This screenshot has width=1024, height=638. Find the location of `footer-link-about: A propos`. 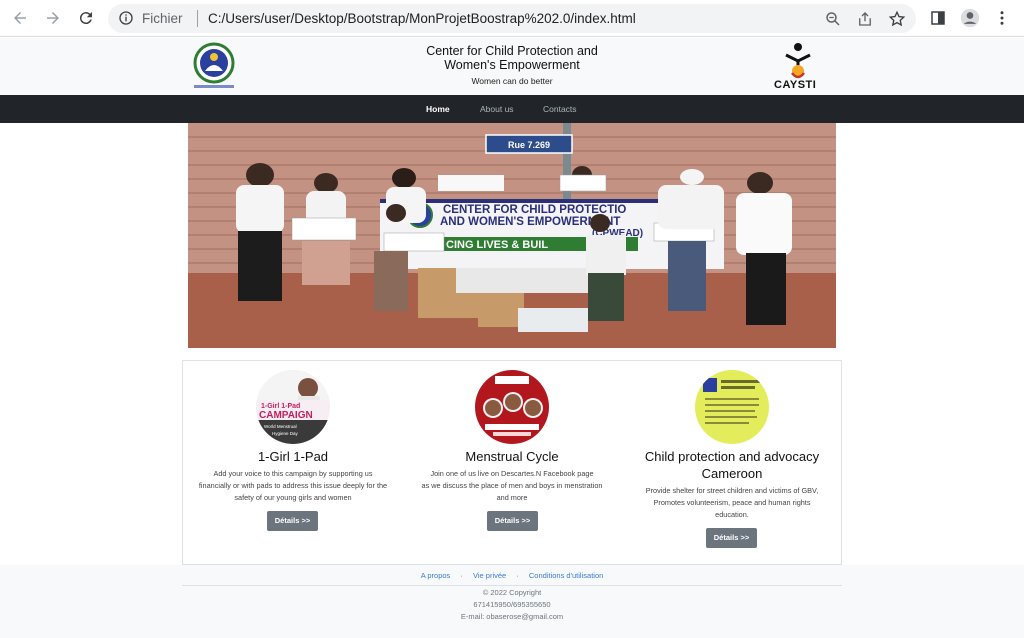

footer-link-about: A propos is located at coordinates (436, 575).